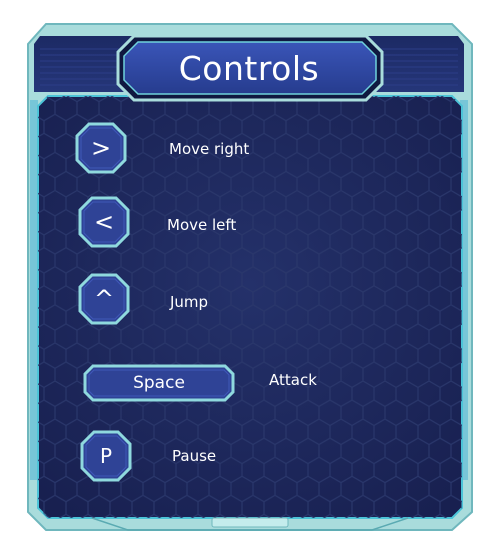 Image resolution: width=498 pixels, height=534 pixels. What do you see at coordinates (189, 302) in the screenshot?
I see `jump-label: Jump` at bounding box center [189, 302].